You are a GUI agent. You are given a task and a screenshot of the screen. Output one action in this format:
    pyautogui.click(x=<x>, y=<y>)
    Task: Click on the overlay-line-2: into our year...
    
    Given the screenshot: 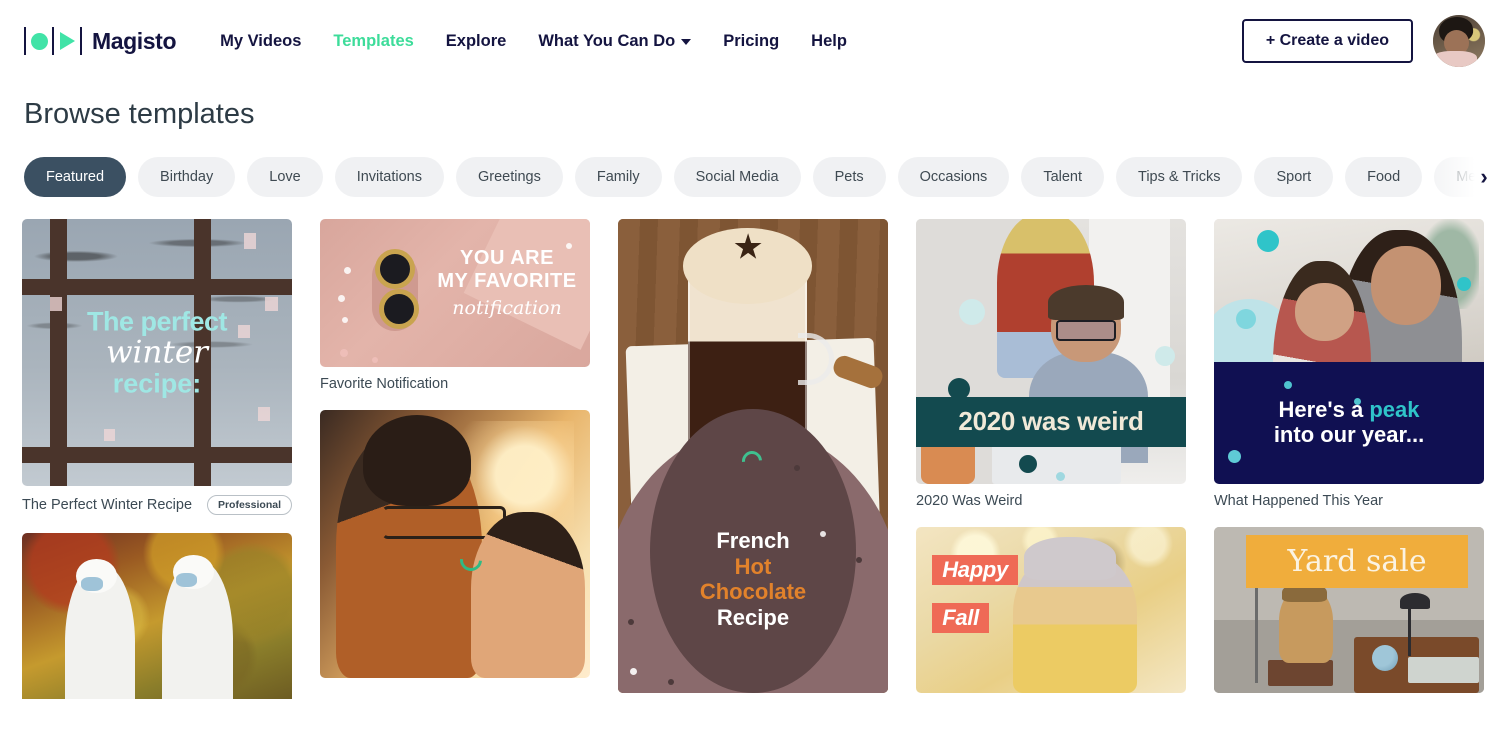 What is the action you would take?
    pyautogui.click(x=1349, y=434)
    